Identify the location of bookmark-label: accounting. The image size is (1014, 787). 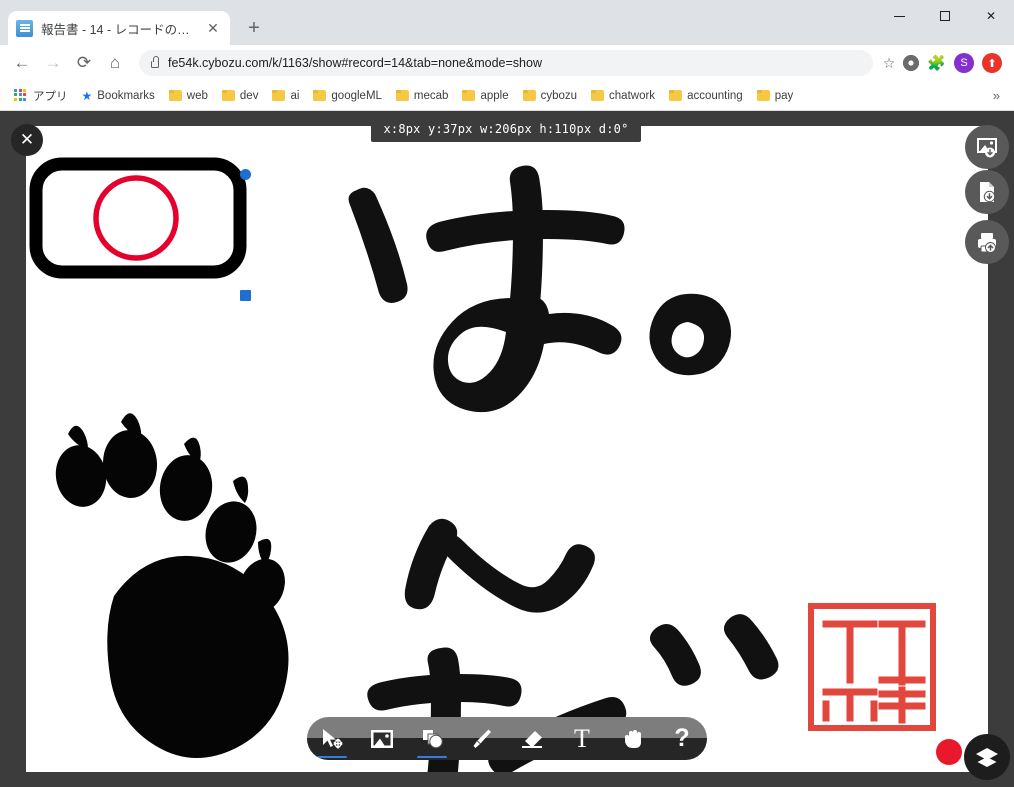
(715, 95).